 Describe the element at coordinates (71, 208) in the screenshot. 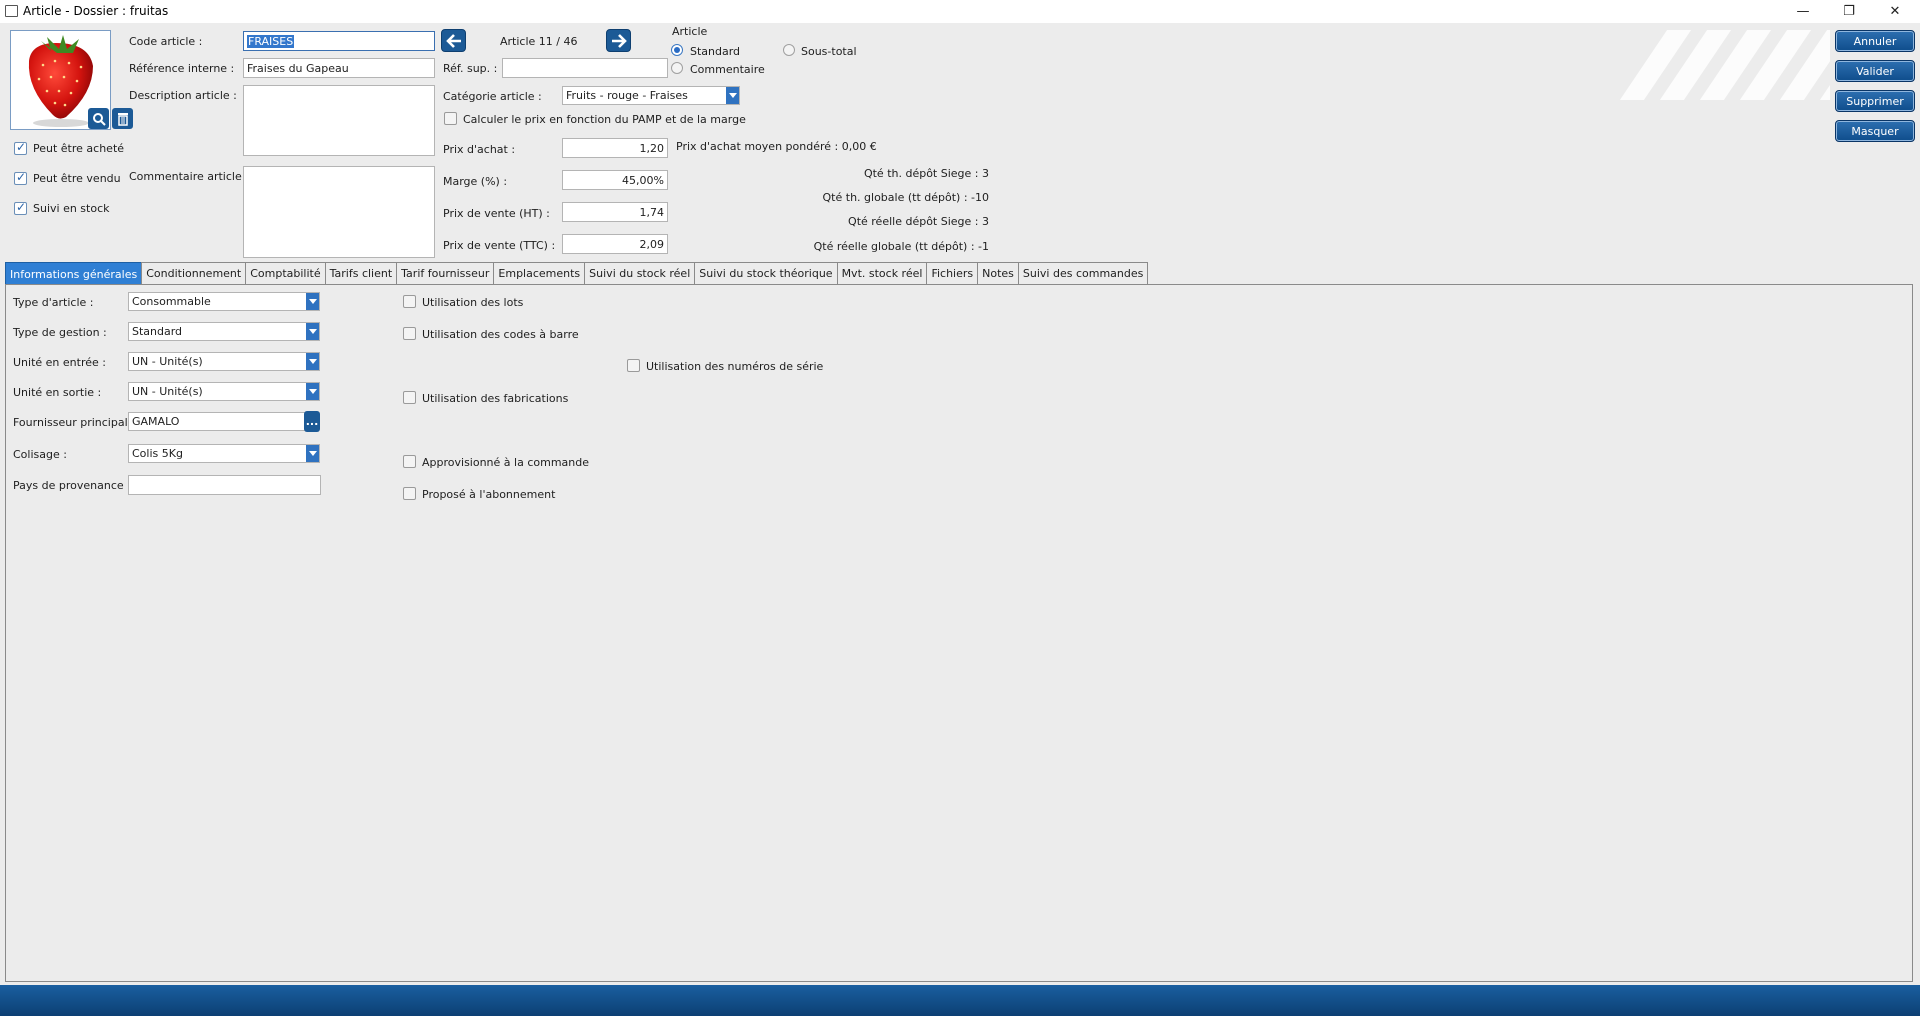

I see `suivi-stock-label: Suivi en stock` at that location.